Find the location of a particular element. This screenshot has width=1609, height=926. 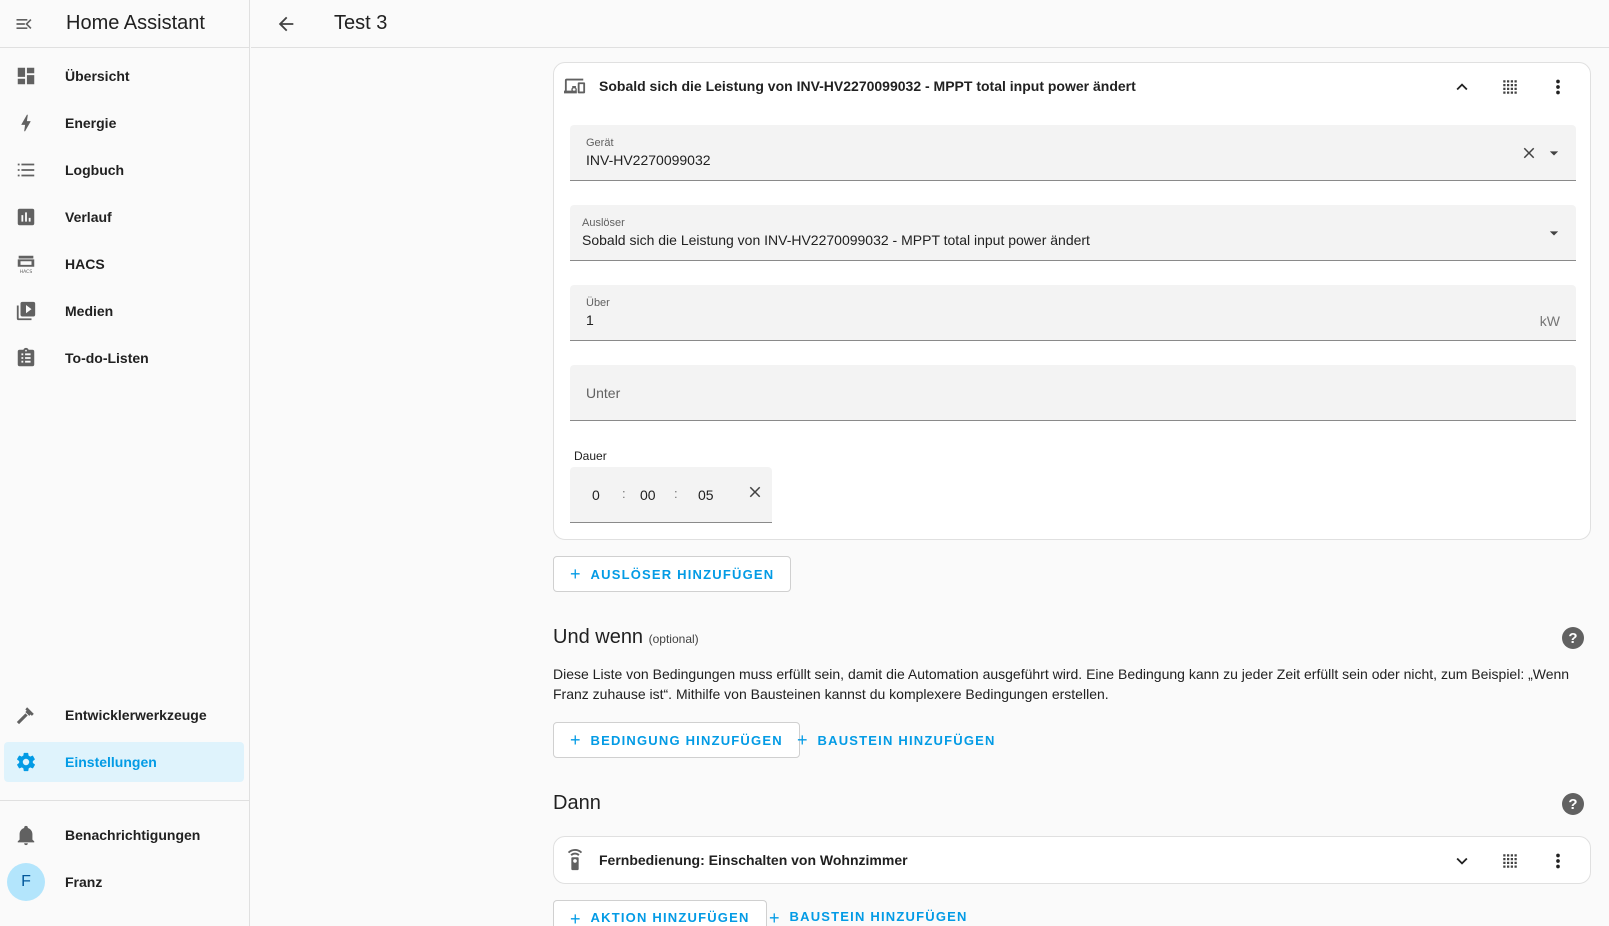

hammer-icon is located at coordinates (26, 715).